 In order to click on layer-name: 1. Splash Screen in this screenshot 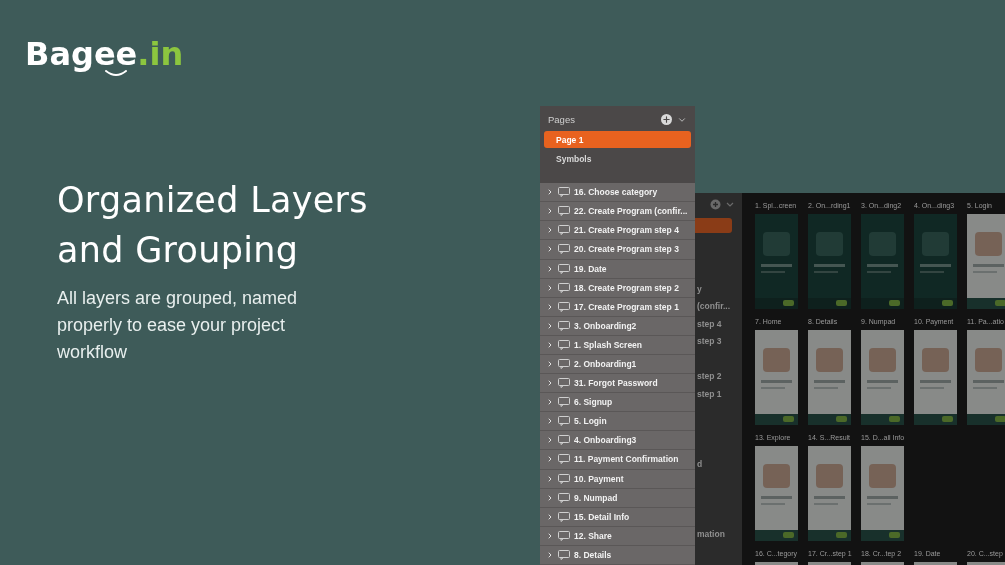, I will do `click(608, 344)`.